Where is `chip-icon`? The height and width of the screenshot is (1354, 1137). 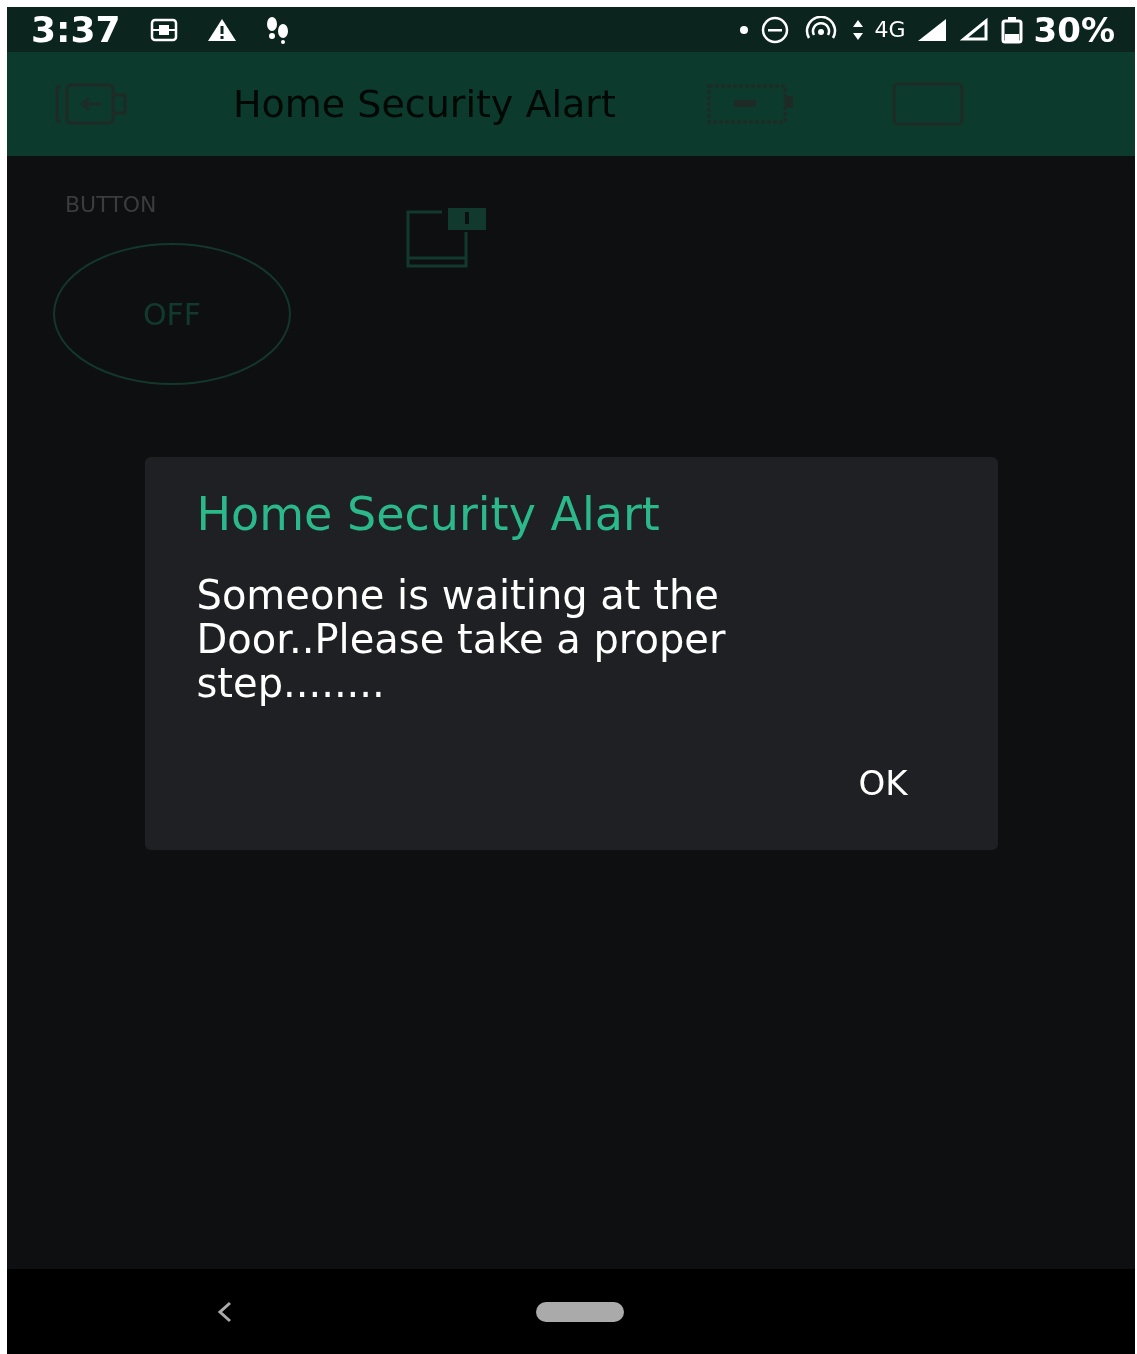 chip-icon is located at coordinates (163, 29).